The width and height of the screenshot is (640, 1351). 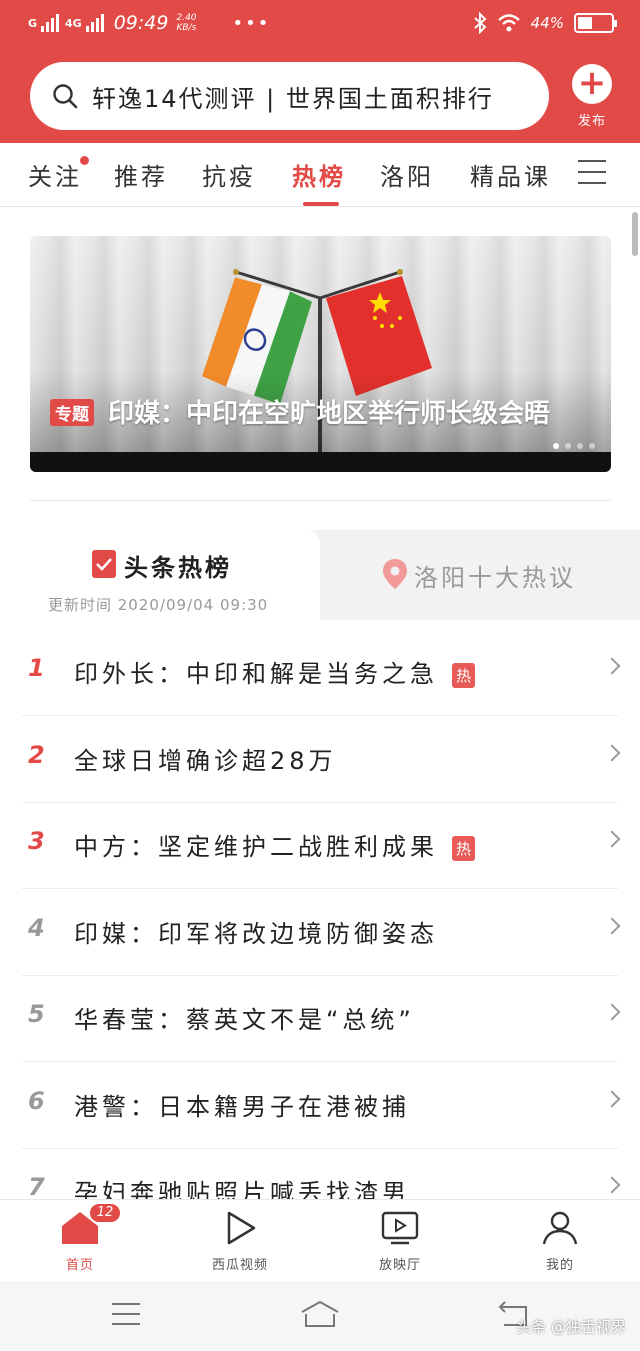 What do you see at coordinates (84, 160) in the screenshot?
I see `follow-notification-dot` at bounding box center [84, 160].